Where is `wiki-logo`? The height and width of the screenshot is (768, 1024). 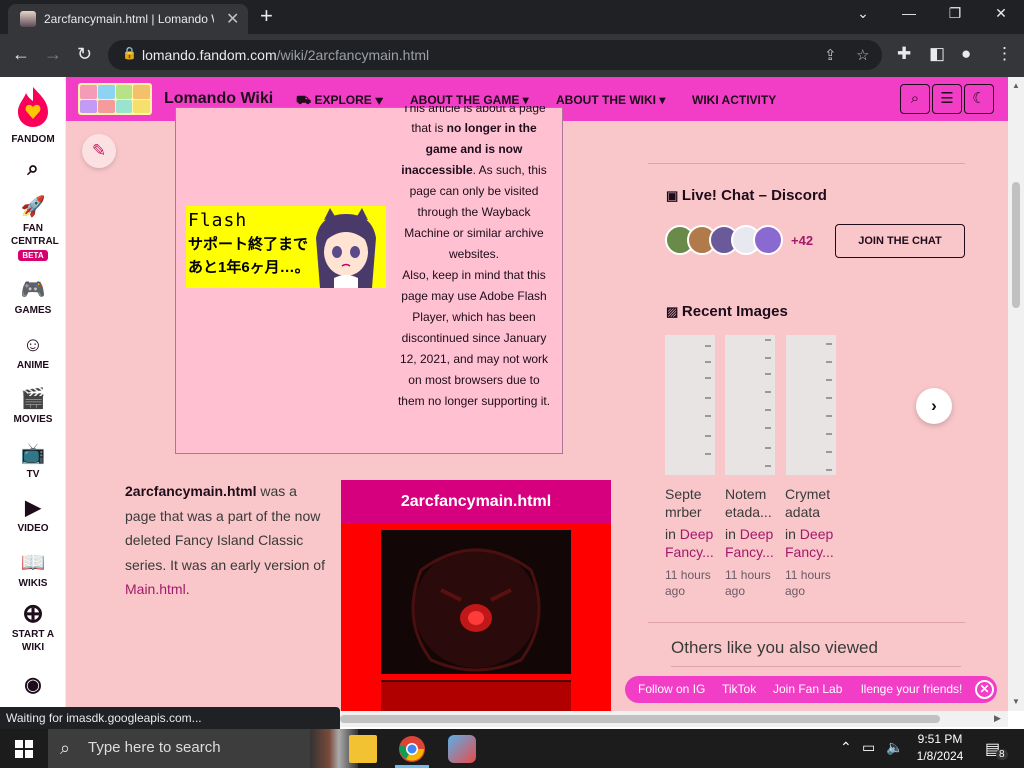
wiki-logo is located at coordinates (115, 99).